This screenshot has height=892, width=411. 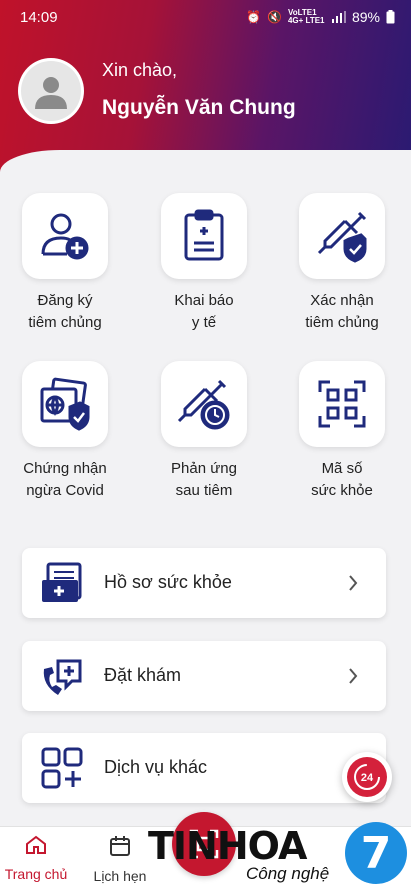 What do you see at coordinates (39, 17) in the screenshot?
I see `status-time: 14:09` at bounding box center [39, 17].